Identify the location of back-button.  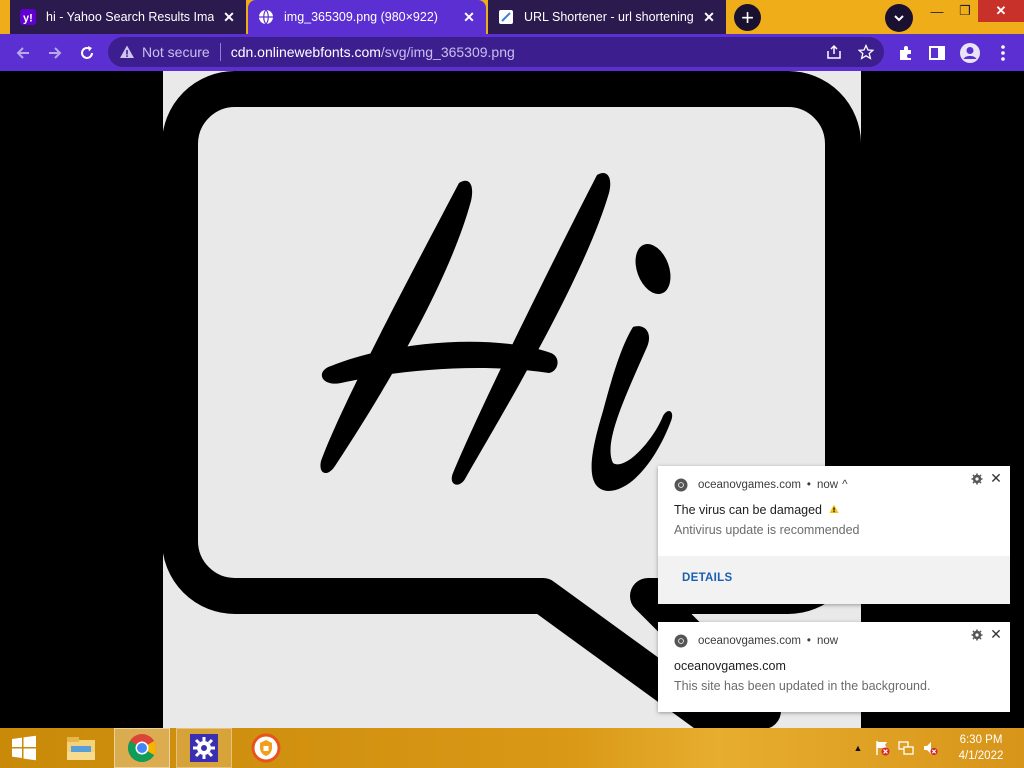
(23, 53).